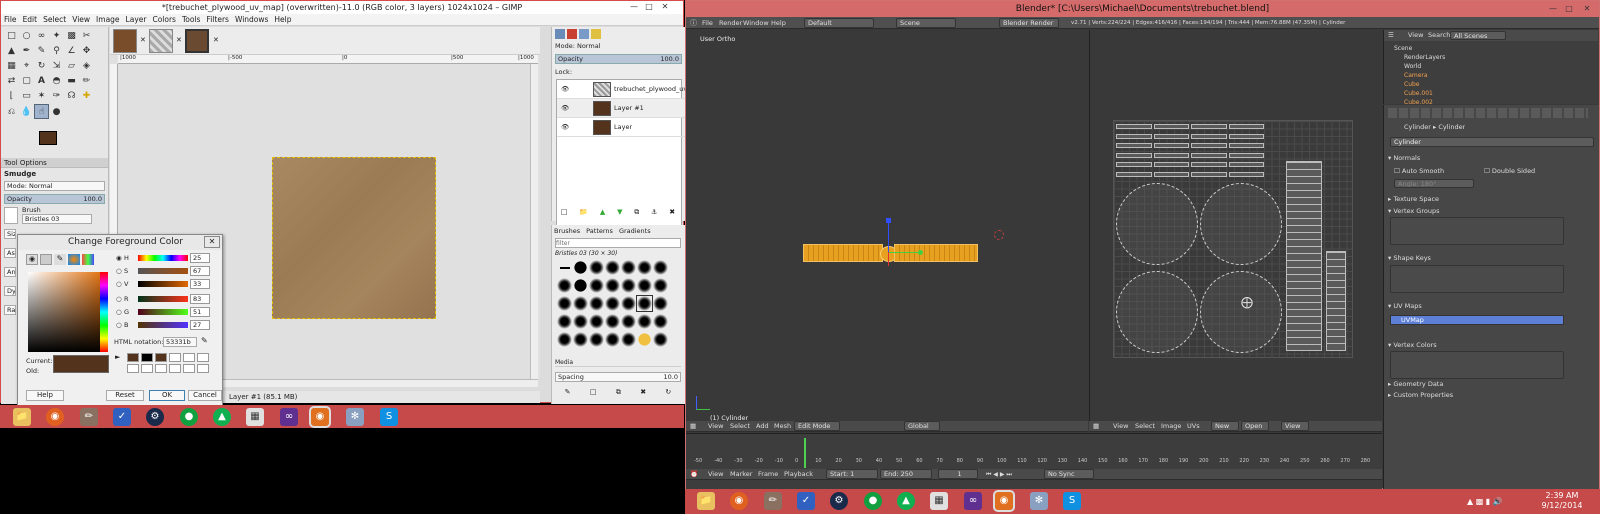  What do you see at coordinates (71, 96) in the screenshot?
I see `clone-icon: ☊` at bounding box center [71, 96].